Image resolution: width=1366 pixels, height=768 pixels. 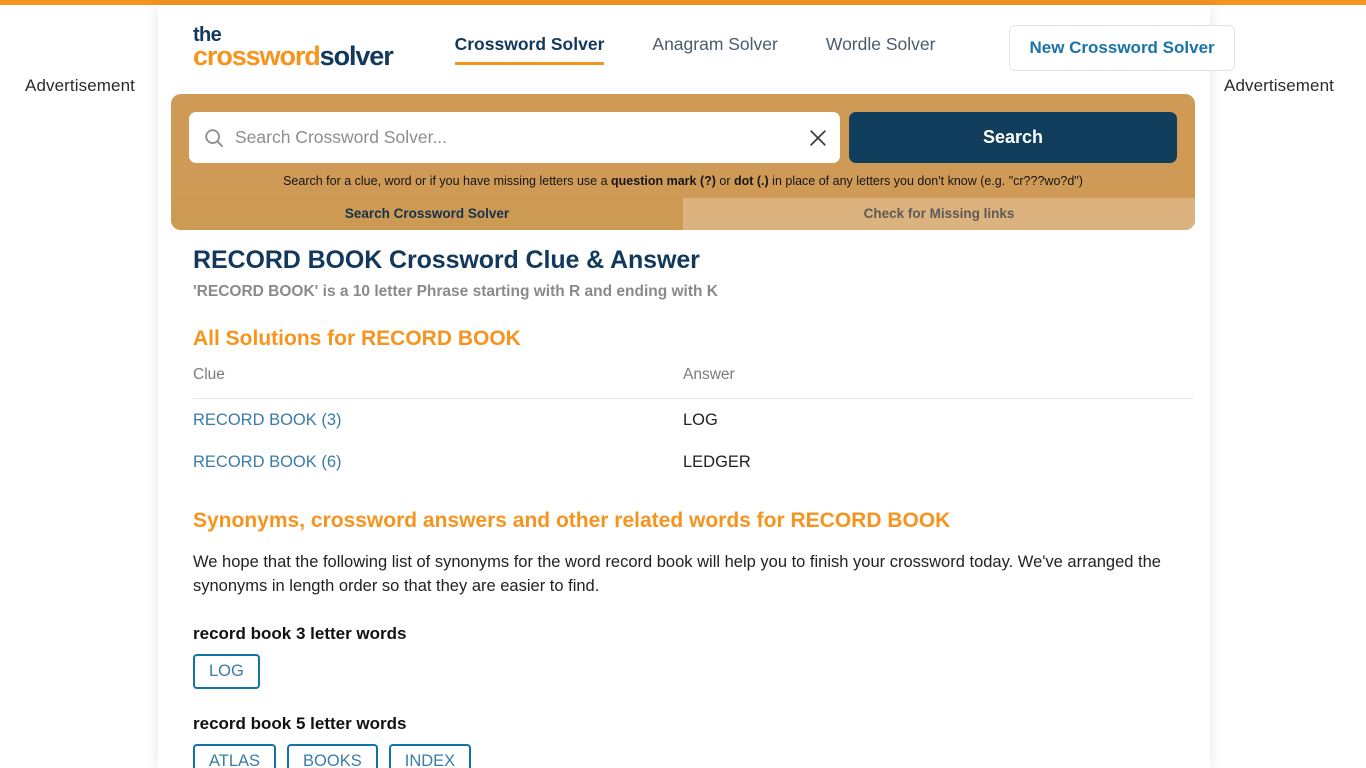 I want to click on search-button: Search, so click(x=1013, y=137).